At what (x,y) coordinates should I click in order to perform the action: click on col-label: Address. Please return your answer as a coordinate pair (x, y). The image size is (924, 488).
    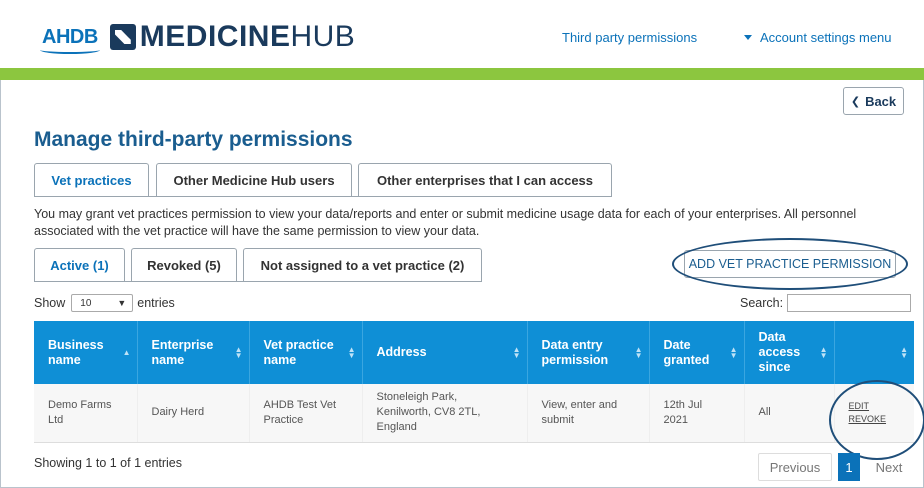
    Looking at the image, I should click on (401, 352).